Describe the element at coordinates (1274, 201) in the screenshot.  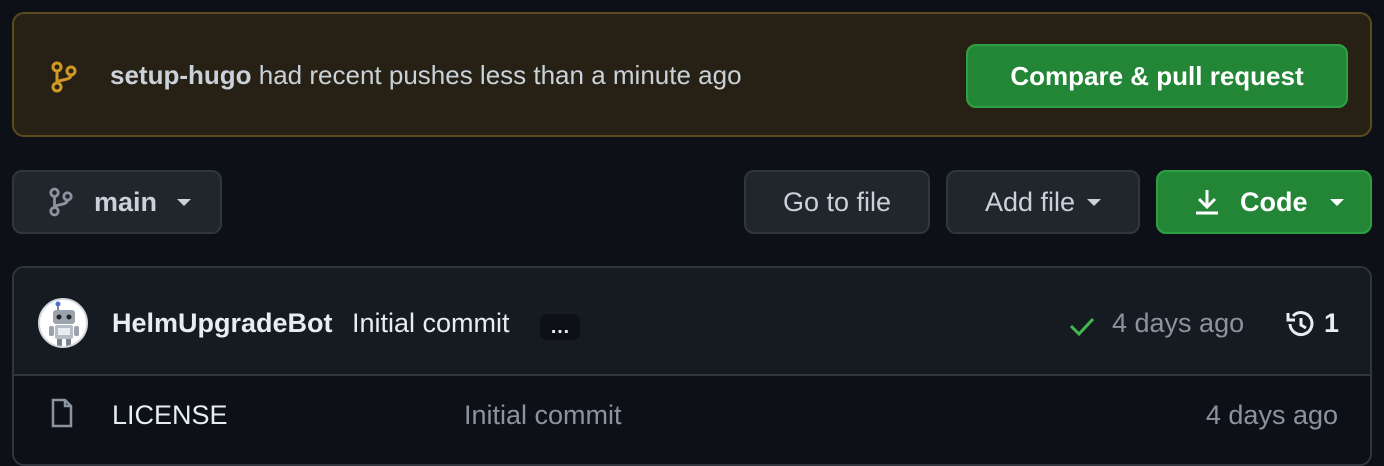
I see `code-label: Code` at that location.